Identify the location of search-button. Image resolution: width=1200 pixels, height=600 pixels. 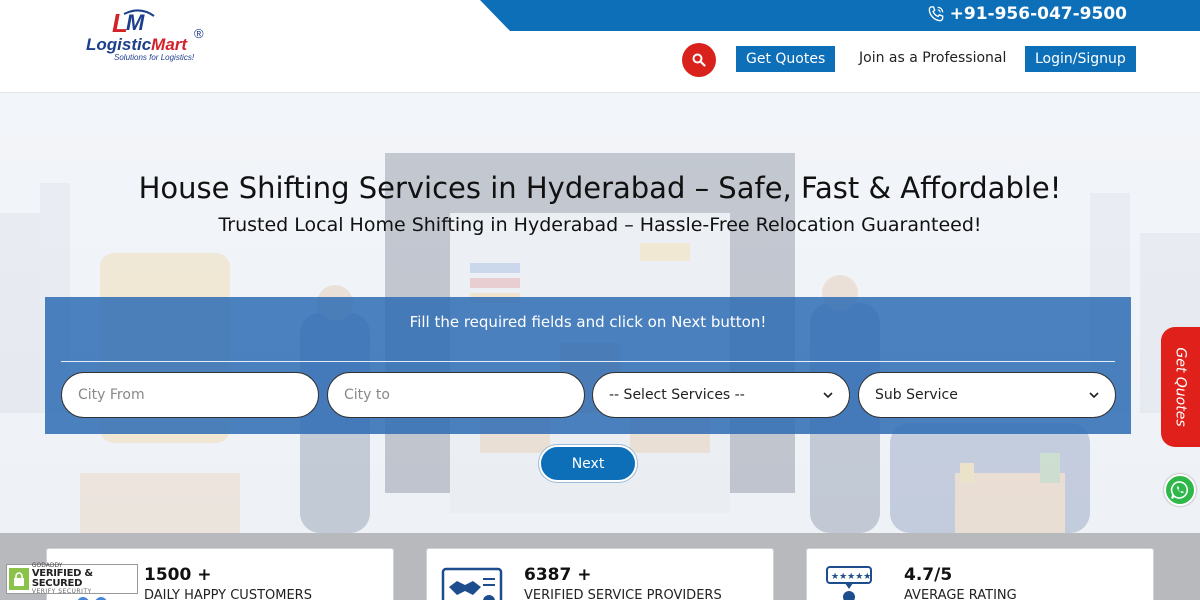
(699, 60).